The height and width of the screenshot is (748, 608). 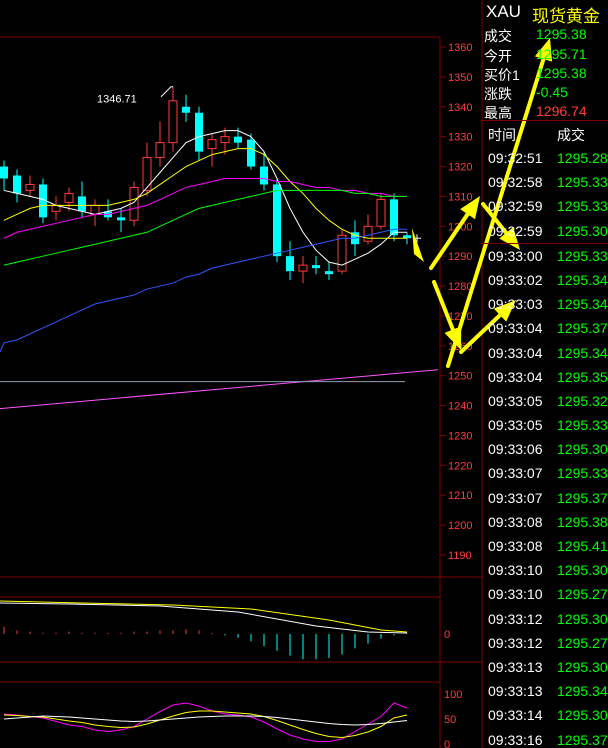 What do you see at coordinates (460, 377) in the screenshot?
I see `price-axis-label: 1250` at bounding box center [460, 377].